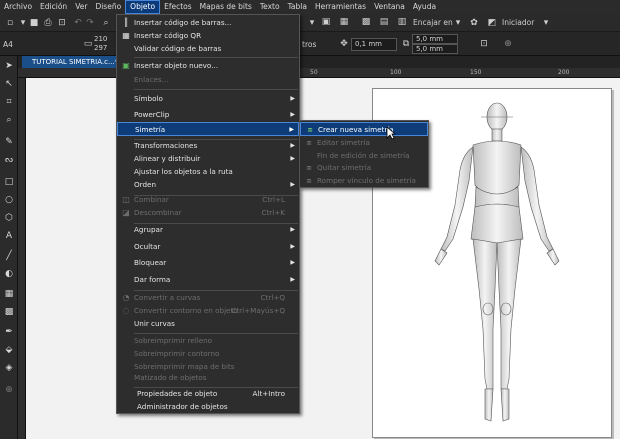  What do you see at coordinates (326, 22) in the screenshot?
I see `fullscreen-icon: ▣` at bounding box center [326, 22].